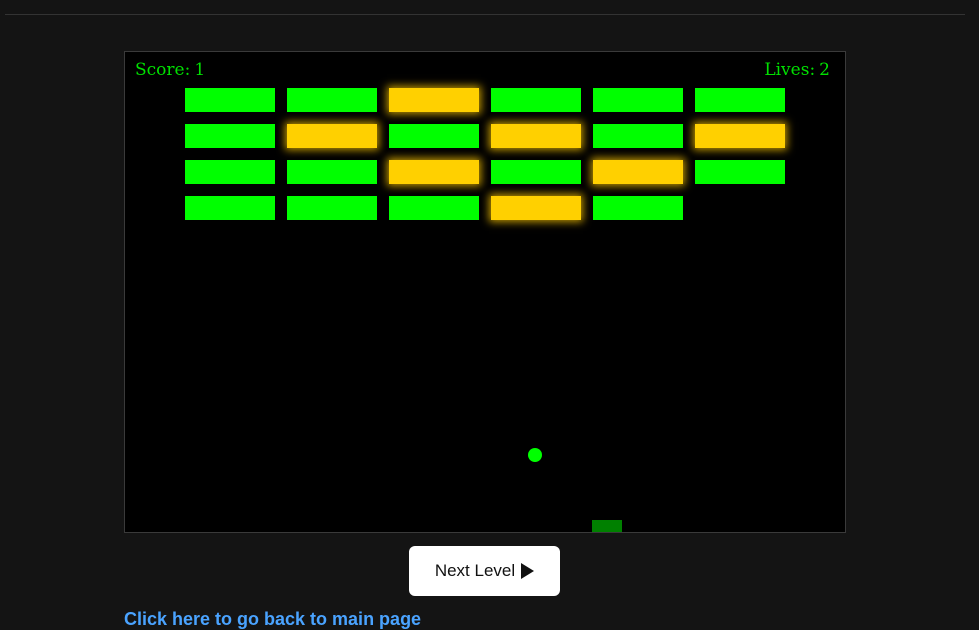 This screenshot has width=979, height=630. I want to click on back-to-main-link: Click here to go back to main page, so click(272, 619).